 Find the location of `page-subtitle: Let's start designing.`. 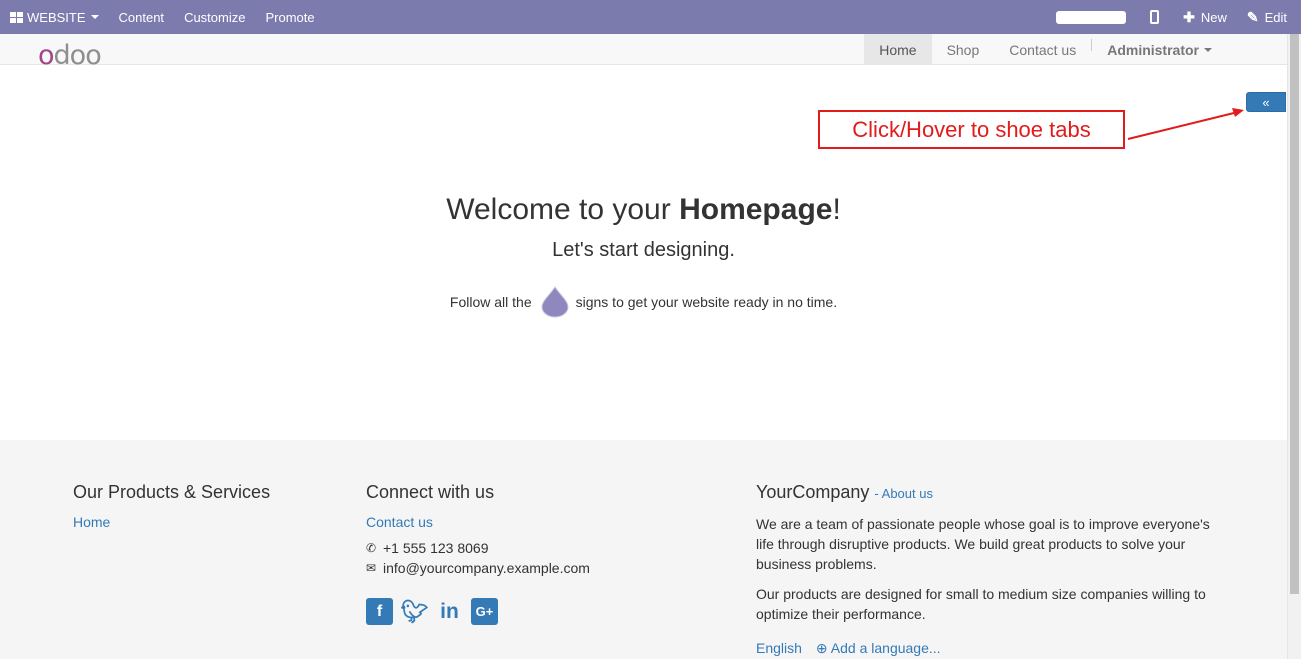

page-subtitle: Let's start designing. is located at coordinates (643, 250).